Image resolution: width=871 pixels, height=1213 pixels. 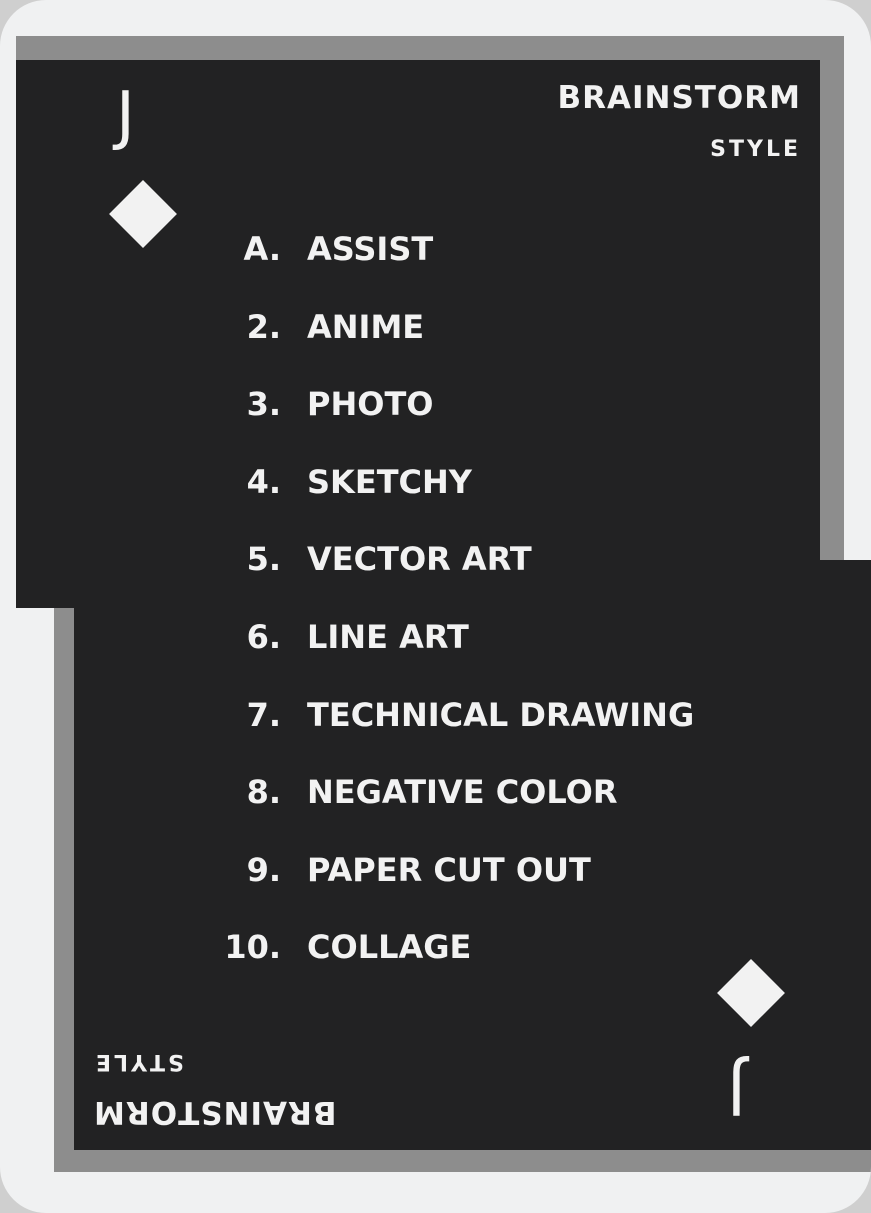 What do you see at coordinates (435, 405) in the screenshot?
I see `list-item: 3. PHOTO` at bounding box center [435, 405].